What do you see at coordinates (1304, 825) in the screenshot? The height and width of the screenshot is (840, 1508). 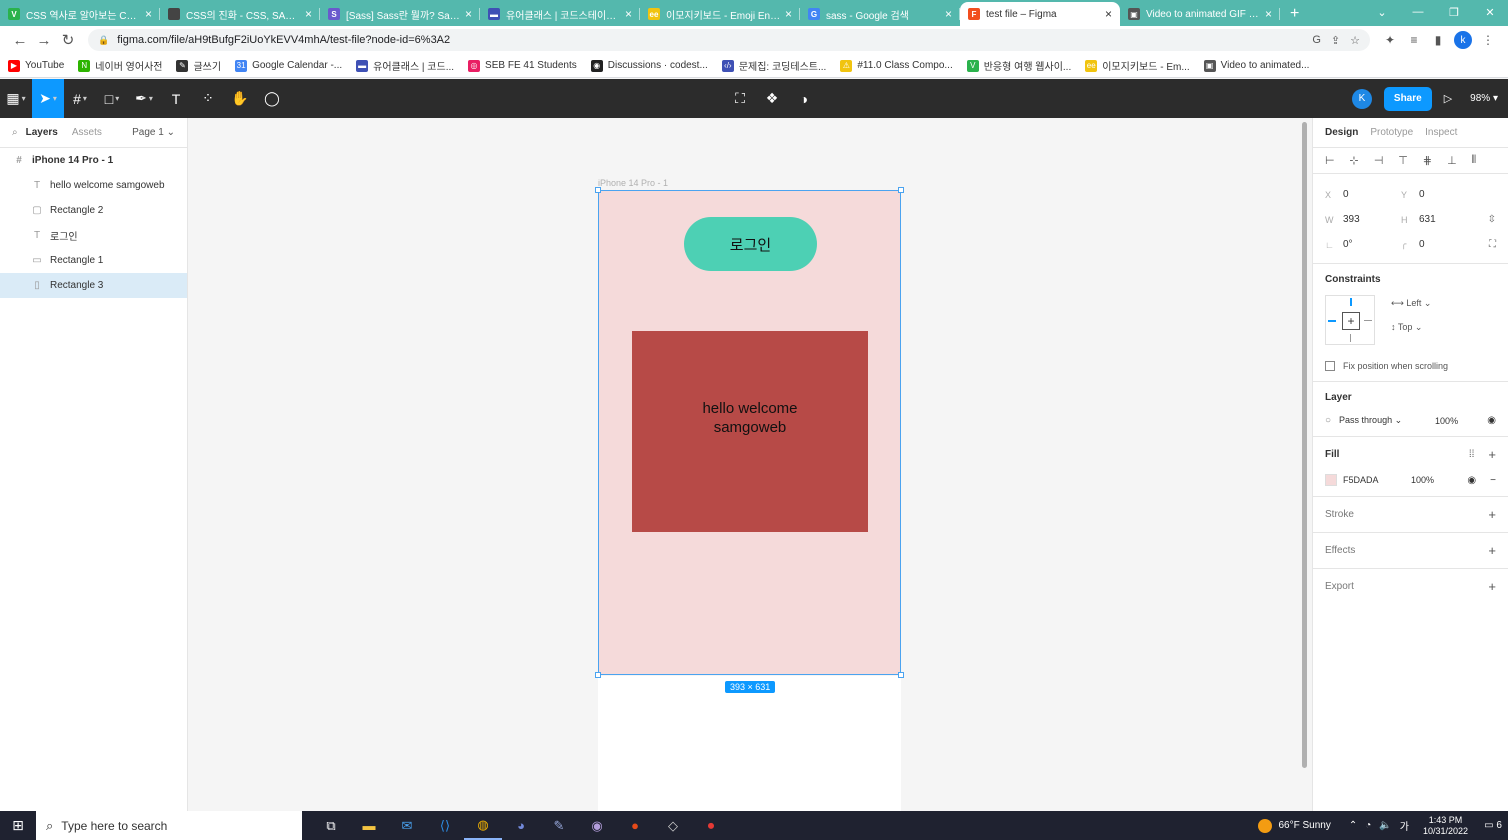 I see `weather-text: 66°F Sunny` at bounding box center [1304, 825].